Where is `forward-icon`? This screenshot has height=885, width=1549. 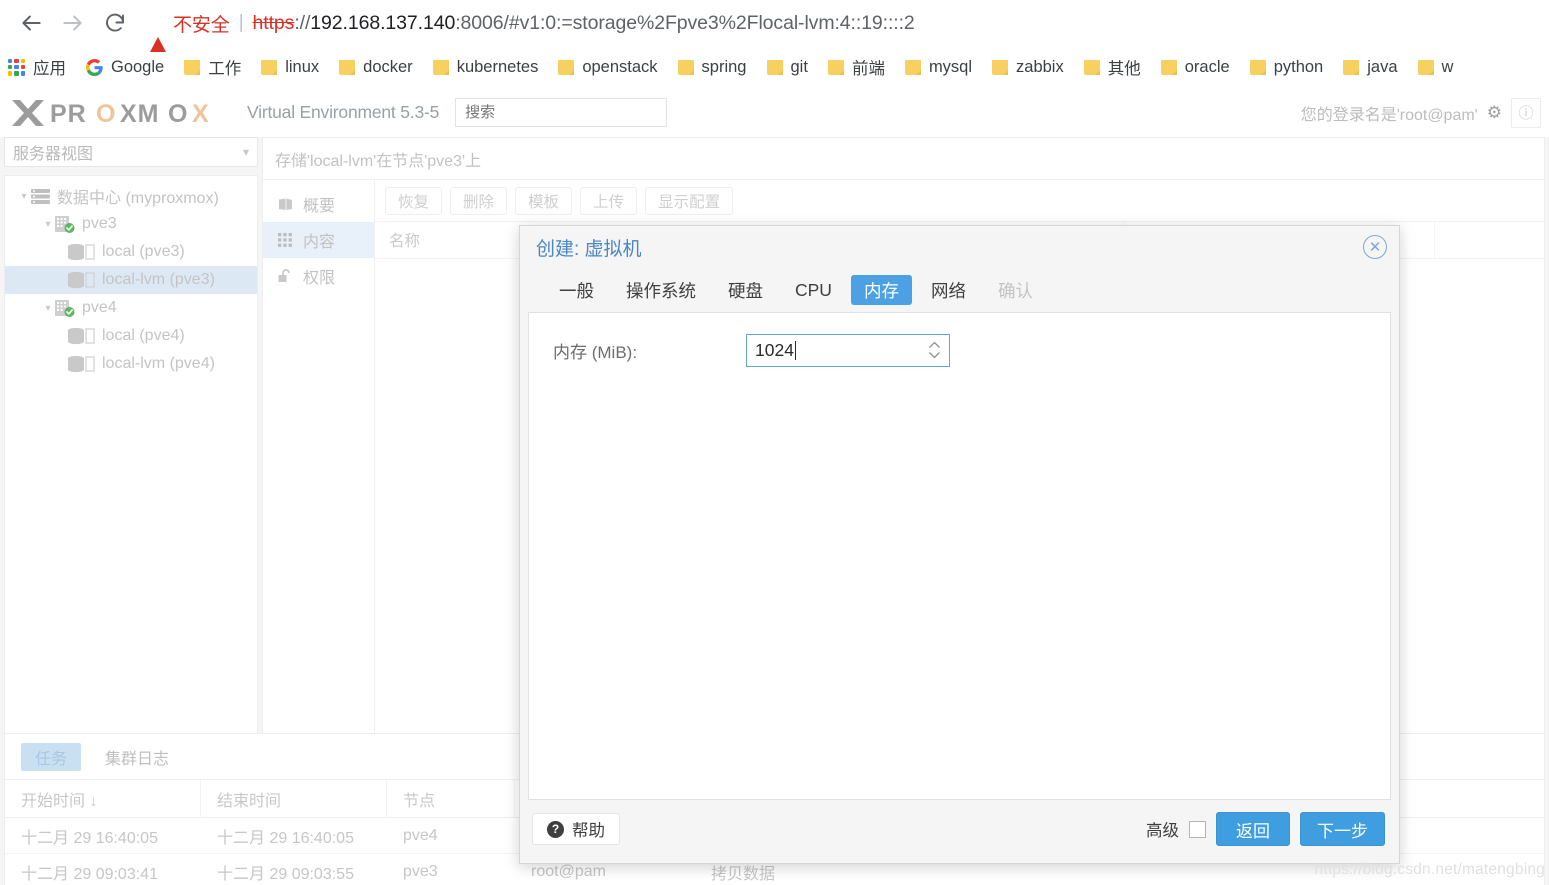 forward-icon is located at coordinates (73, 23).